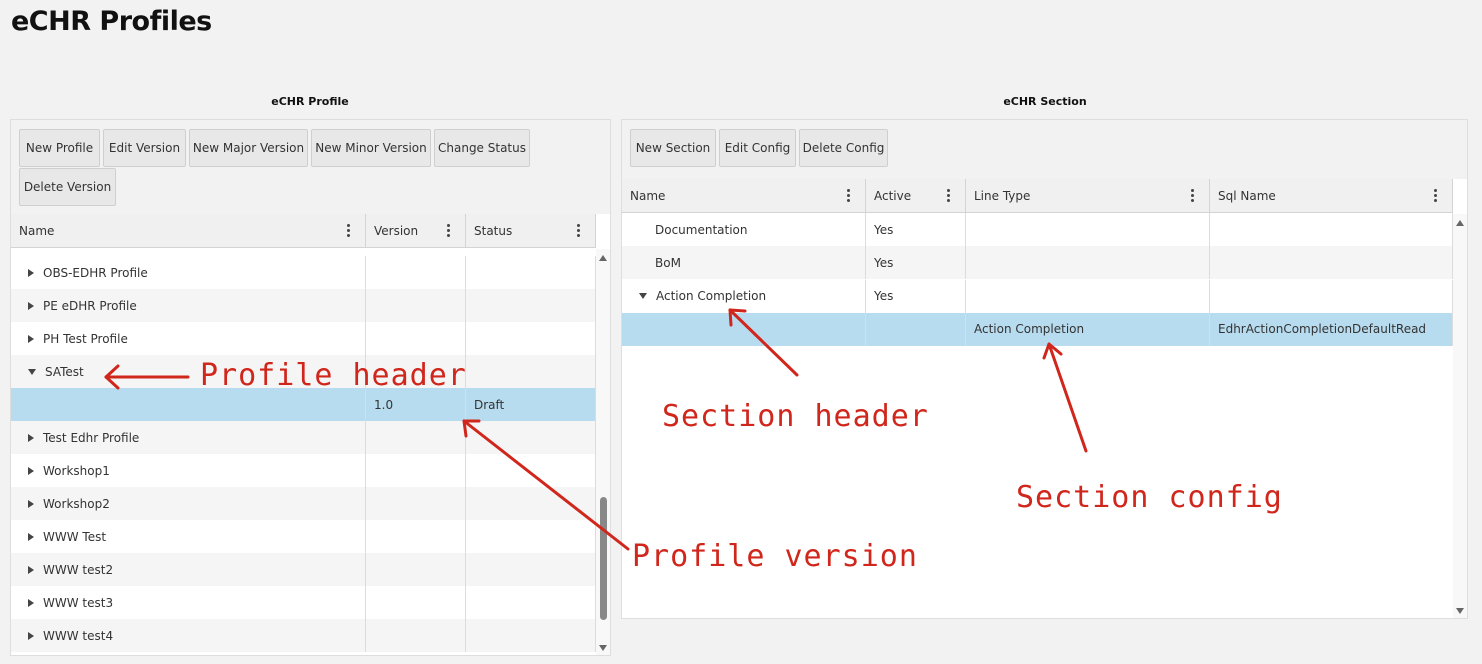  Describe the element at coordinates (333, 375) in the screenshot. I see `profile-header-annotation: Profile header` at that location.